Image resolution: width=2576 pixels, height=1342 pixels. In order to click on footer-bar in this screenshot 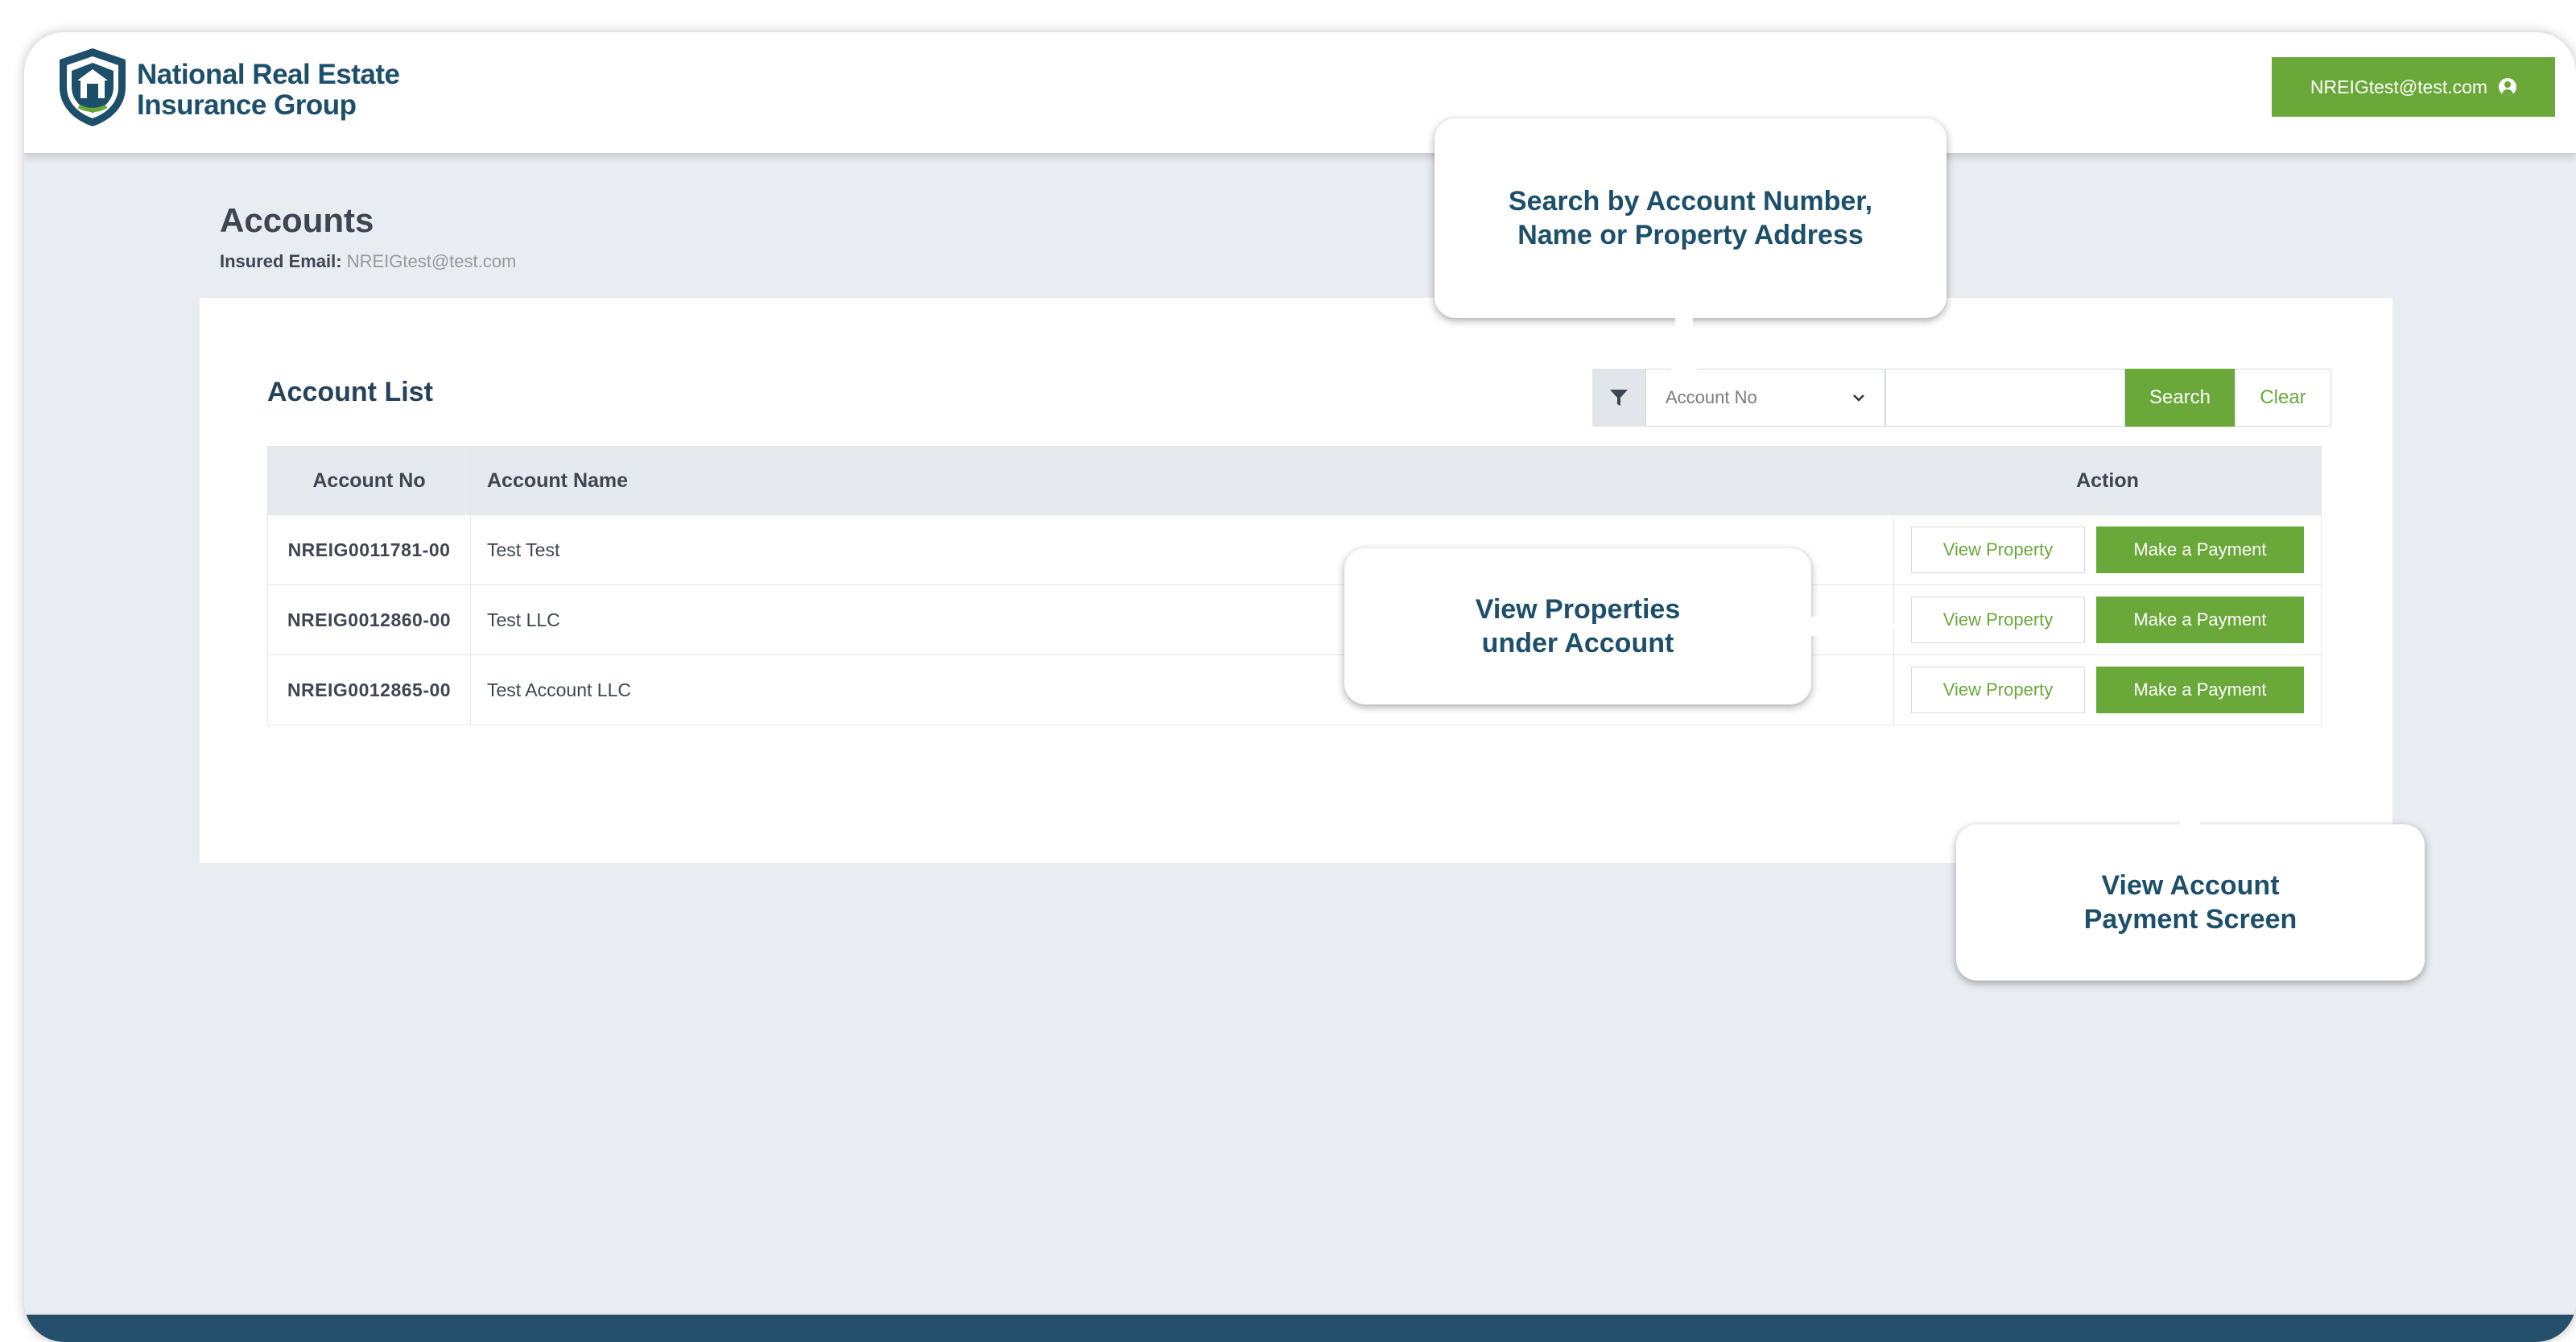, I will do `click(1300, 1328)`.